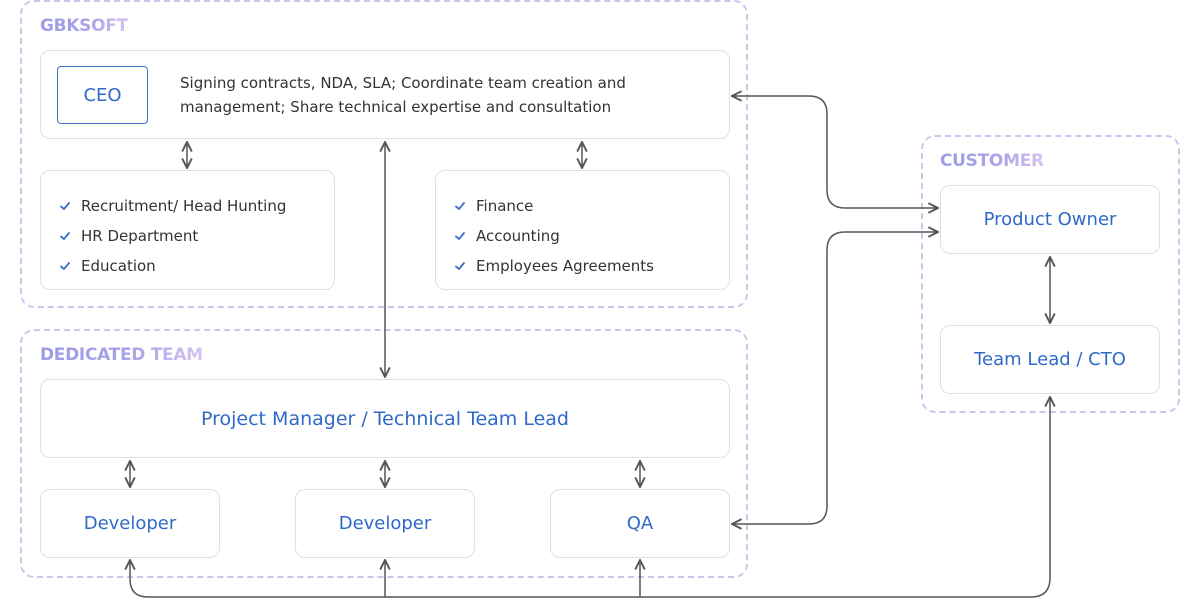 The image size is (1200, 600). I want to click on list-item: Employees Agreements, so click(554, 266).